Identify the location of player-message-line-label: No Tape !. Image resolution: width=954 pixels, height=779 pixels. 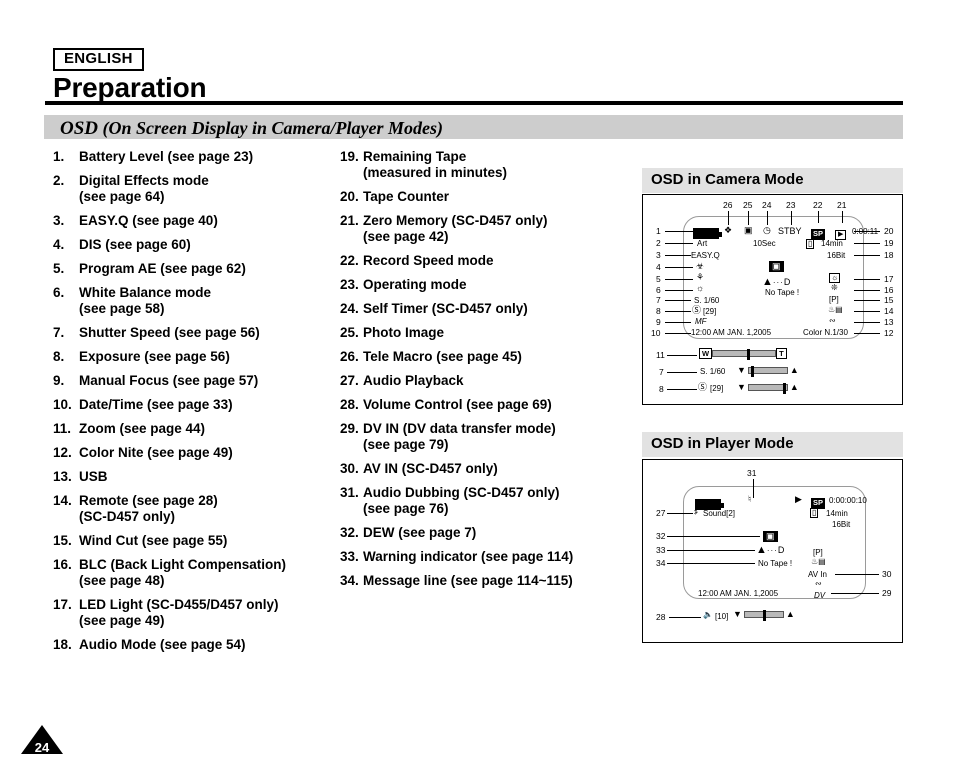
(775, 563).